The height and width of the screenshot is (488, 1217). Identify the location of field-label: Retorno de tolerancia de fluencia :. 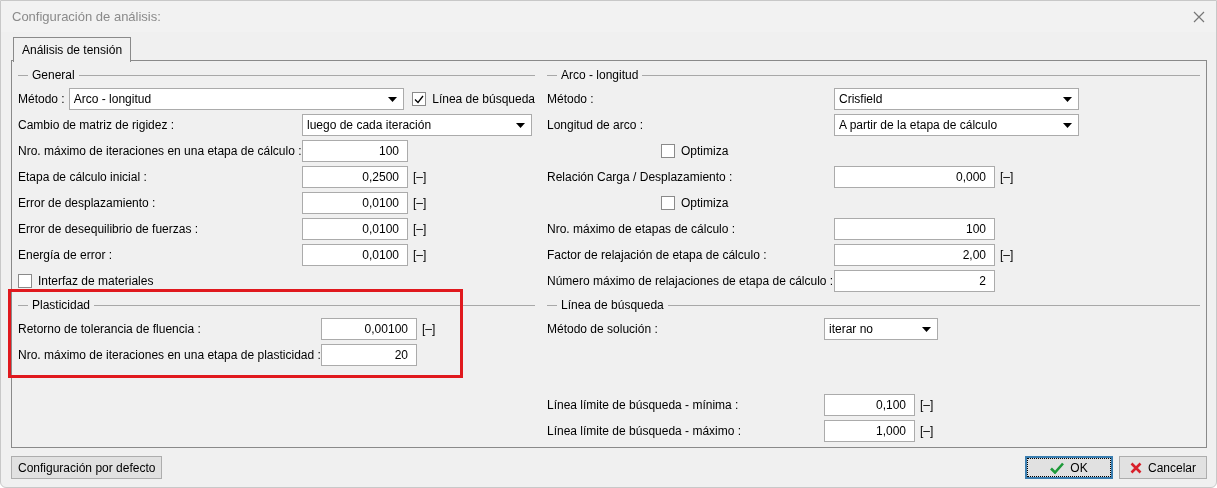
(110, 329).